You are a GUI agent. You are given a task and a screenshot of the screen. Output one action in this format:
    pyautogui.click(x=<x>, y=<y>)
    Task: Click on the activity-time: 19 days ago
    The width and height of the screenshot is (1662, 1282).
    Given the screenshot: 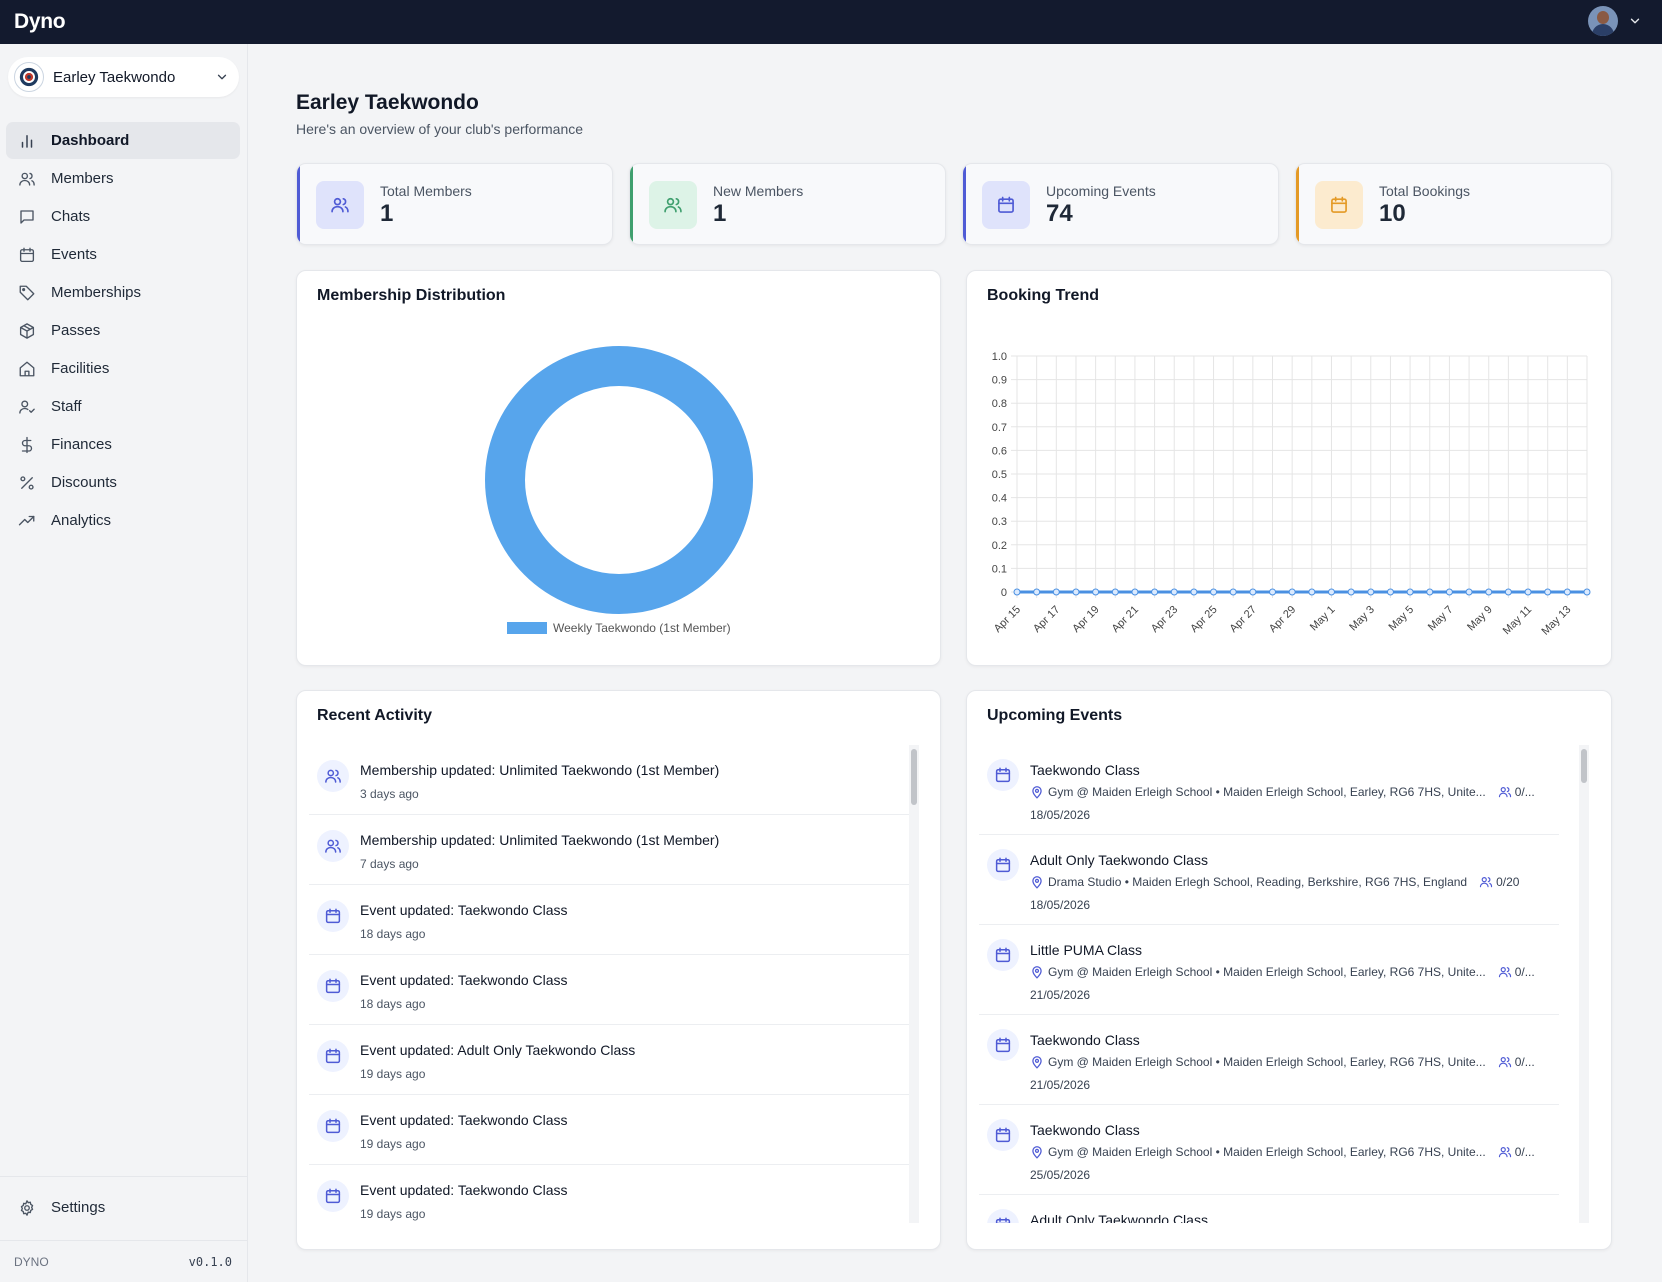 What is the action you would take?
    pyautogui.click(x=393, y=1144)
    